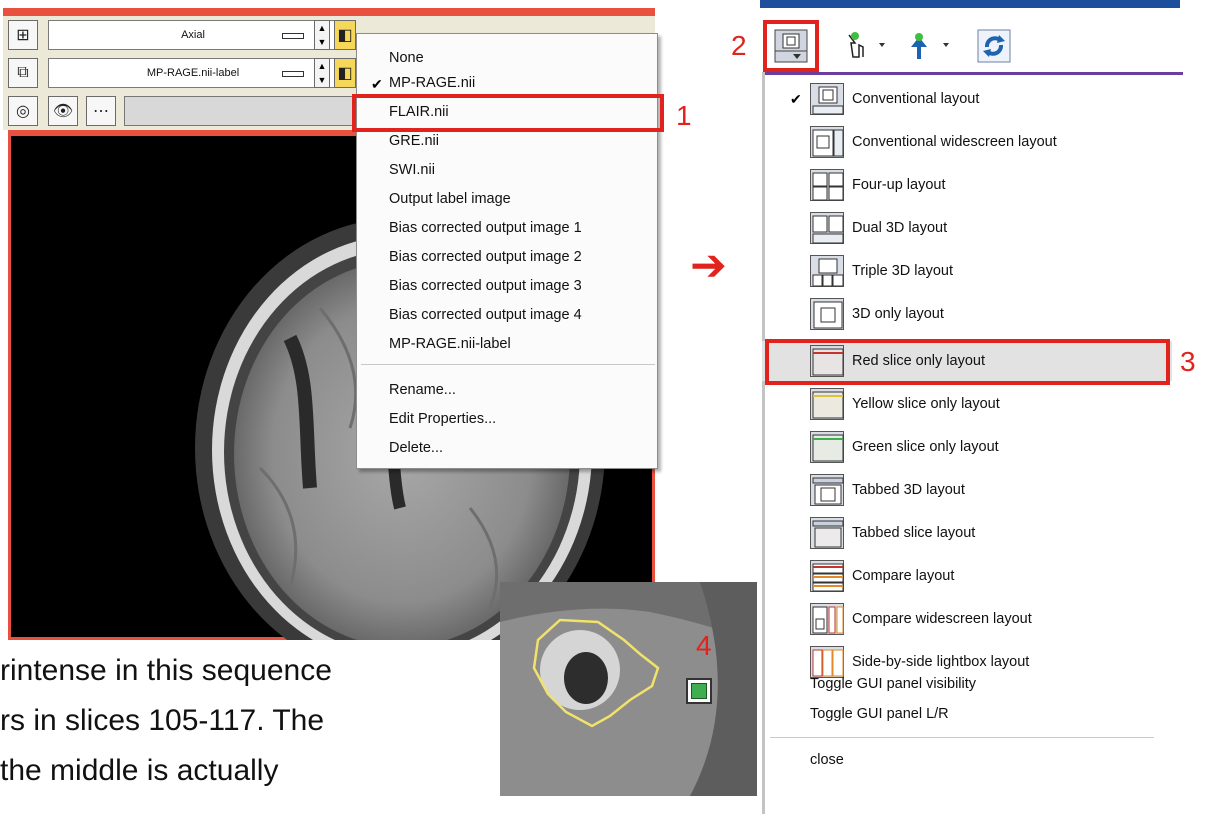  I want to click on volume-option-bias-4: Bias corrected output image 4, so click(485, 315).